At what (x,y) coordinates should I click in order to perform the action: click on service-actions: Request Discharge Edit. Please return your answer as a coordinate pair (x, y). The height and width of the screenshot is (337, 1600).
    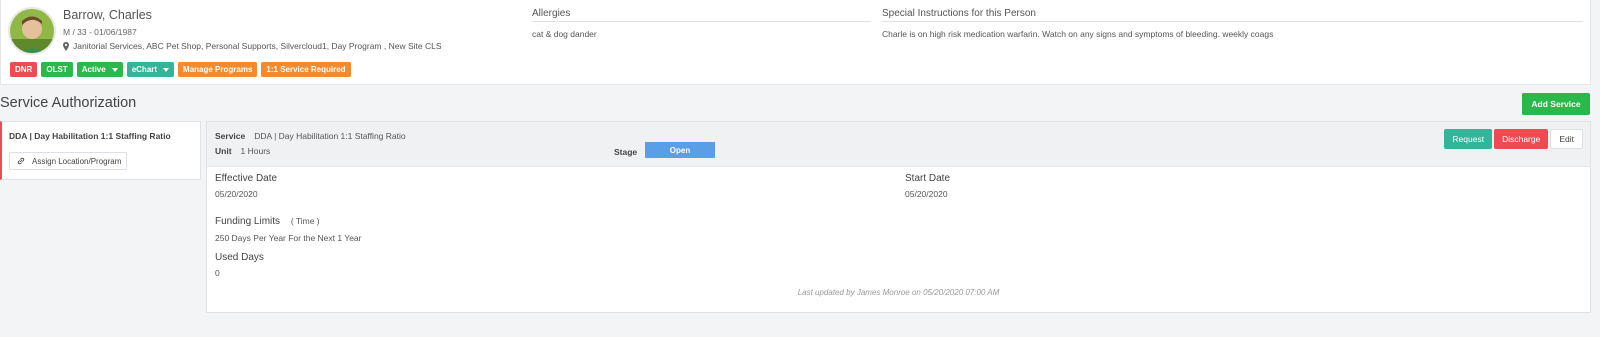
    Looking at the image, I should click on (1513, 139).